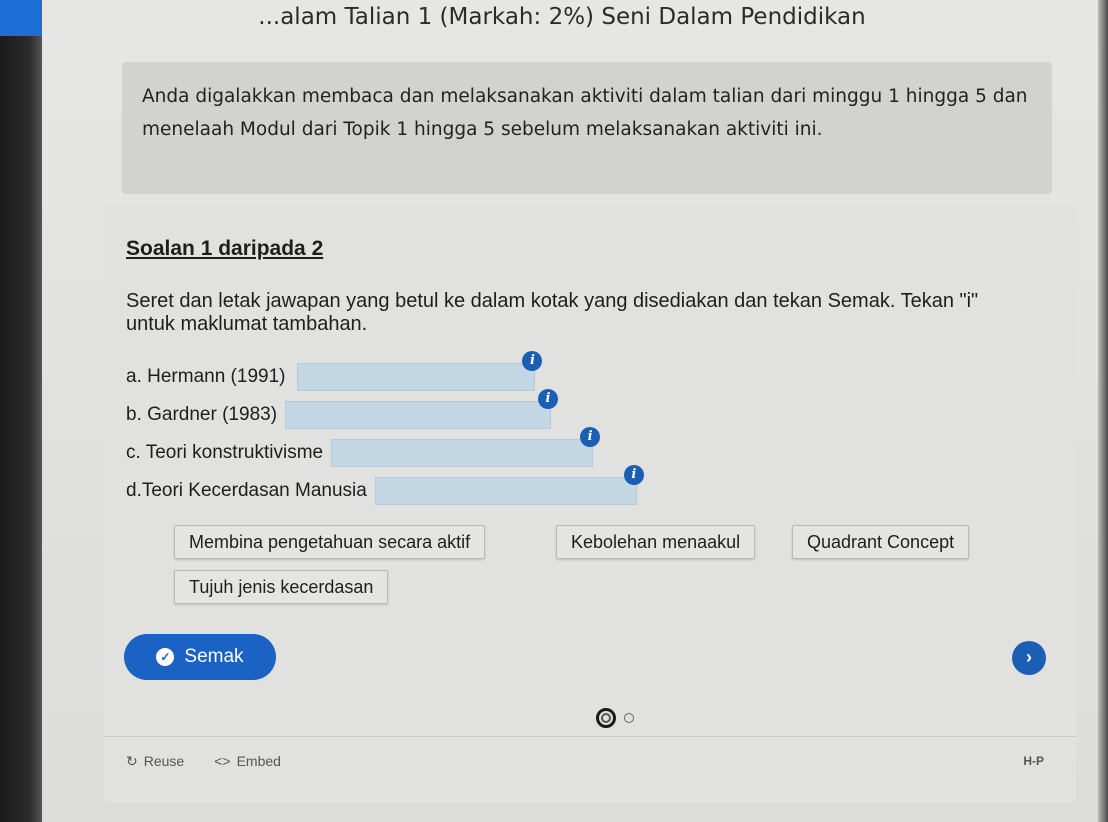 The height and width of the screenshot is (822, 1108). I want to click on progress-dot-current, so click(606, 718).